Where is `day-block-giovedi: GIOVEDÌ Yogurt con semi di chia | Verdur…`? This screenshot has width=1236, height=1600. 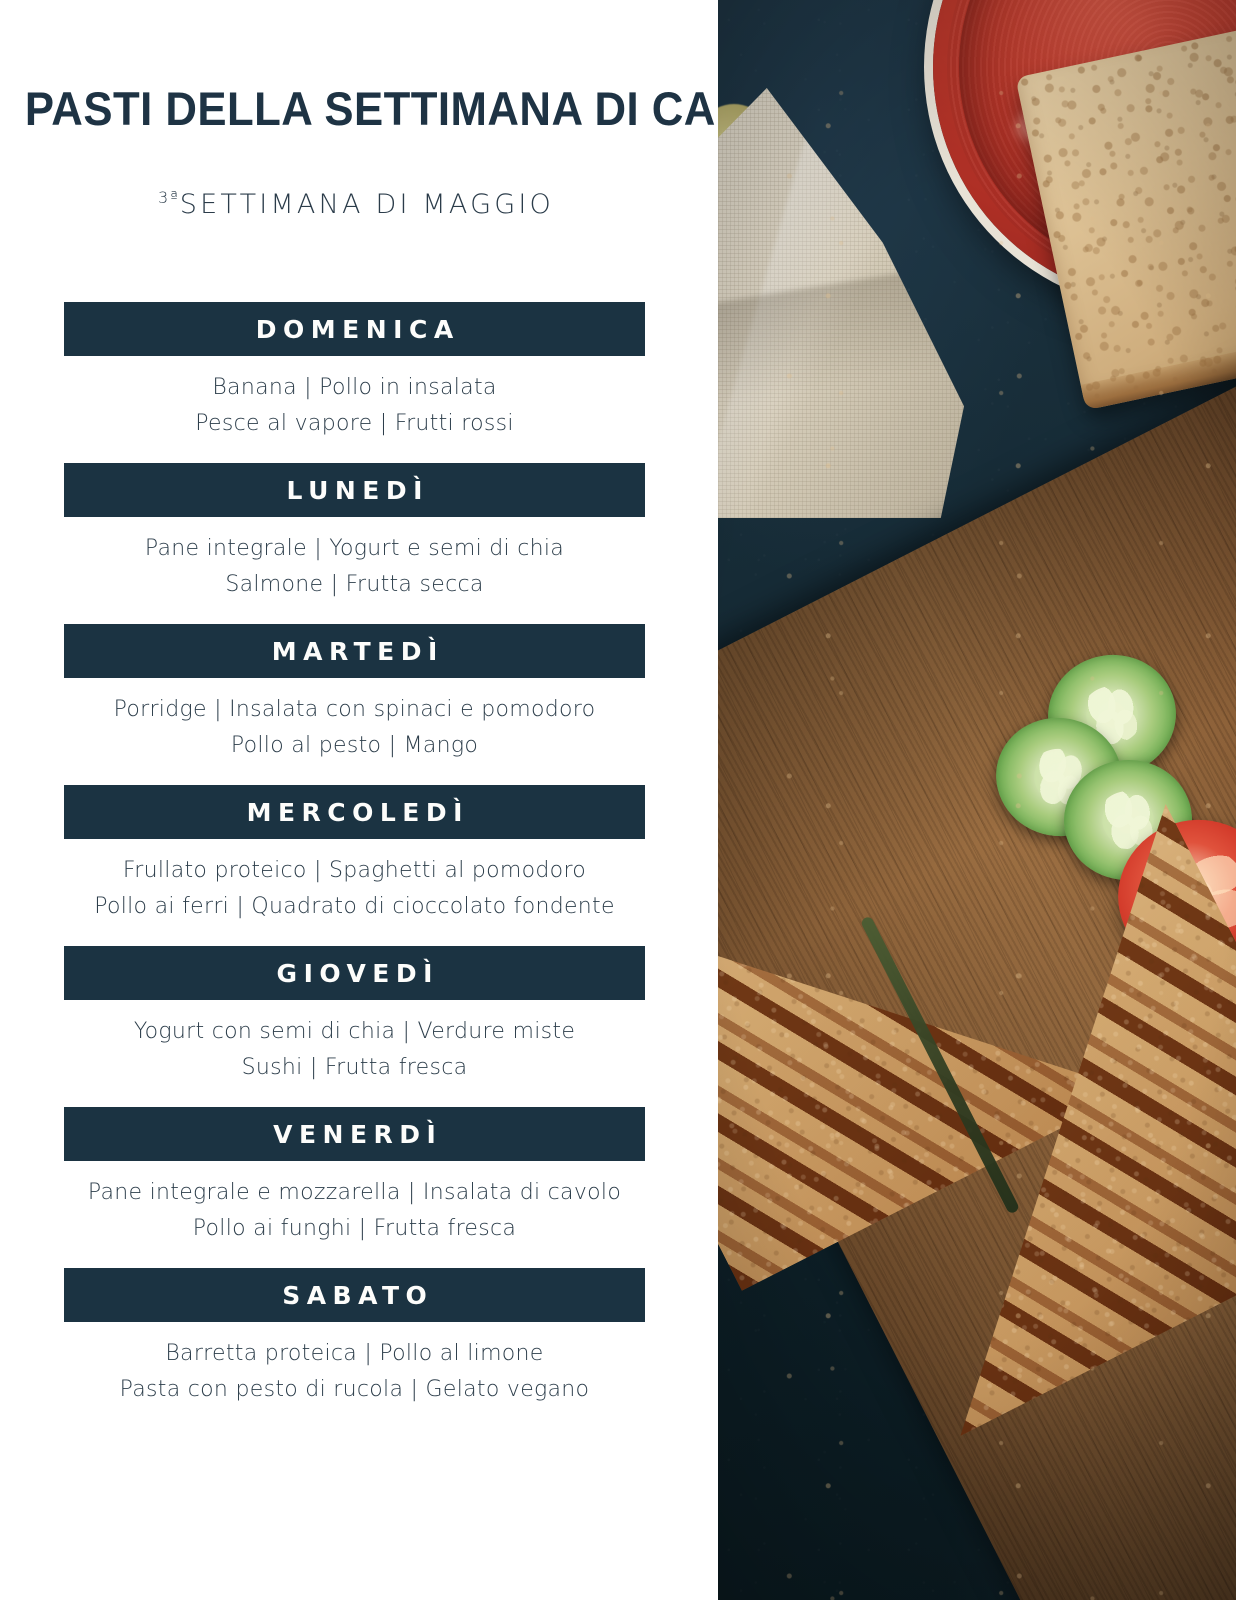
day-block-giovedi: GIOVEDÌ Yogurt con semi di chia | Verdur… is located at coordinates (354, 1026).